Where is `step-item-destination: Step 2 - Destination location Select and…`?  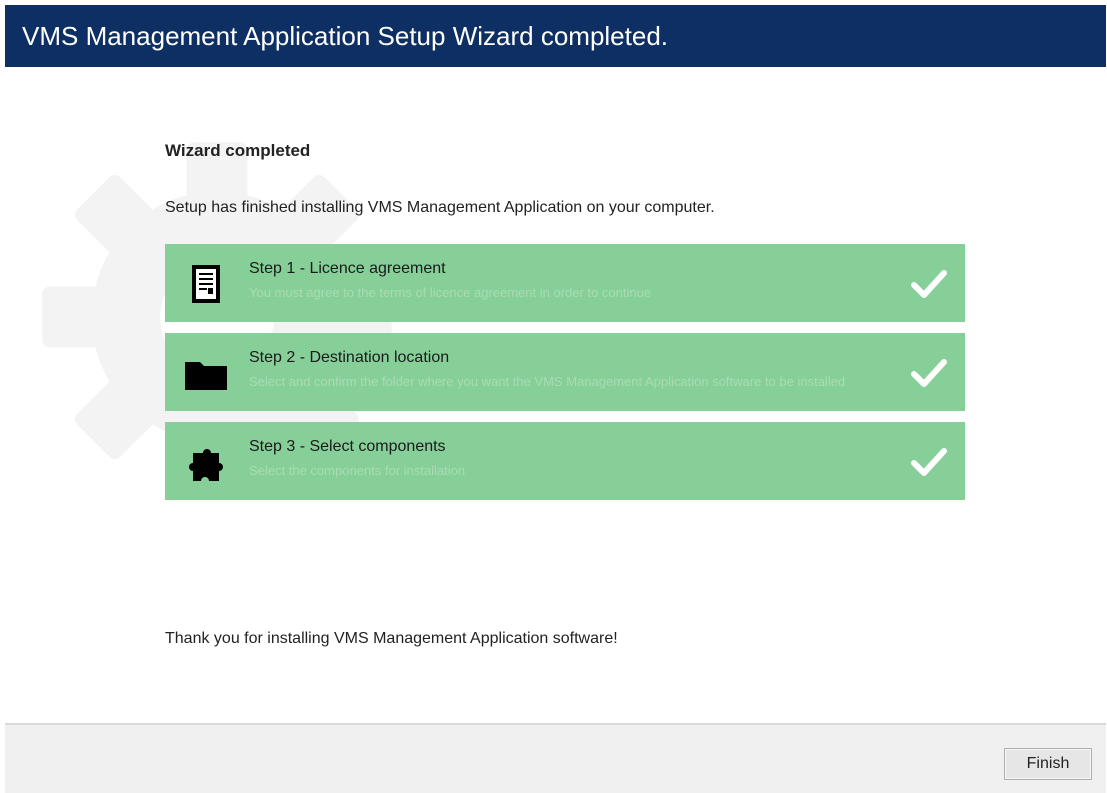 step-item-destination: Step 2 - Destination location Select and… is located at coordinates (565, 372).